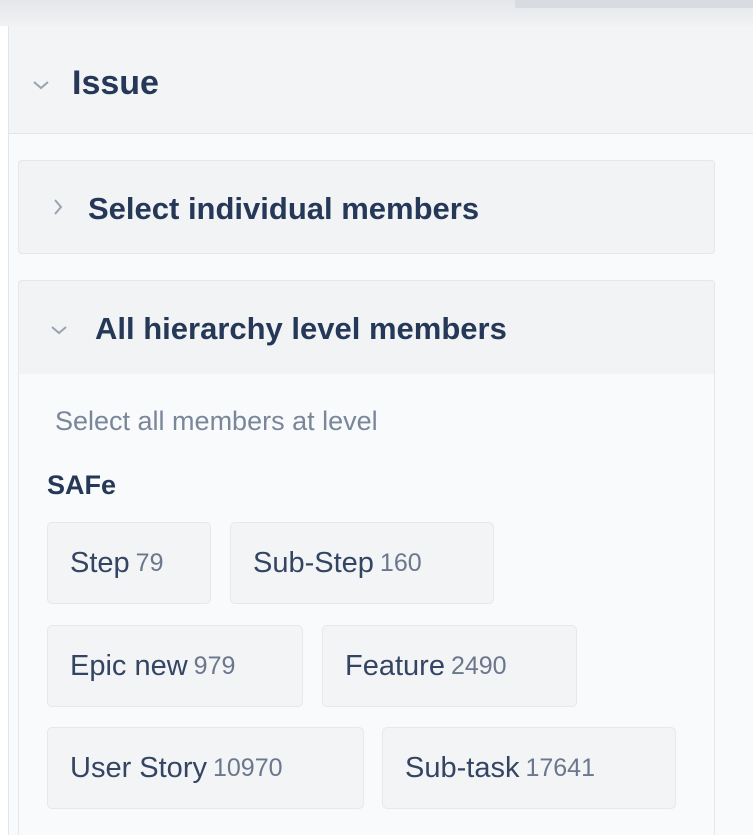 This screenshot has width=753, height=835. I want to click on hierarchy-members-title: All hierarchy level members, so click(301, 328).